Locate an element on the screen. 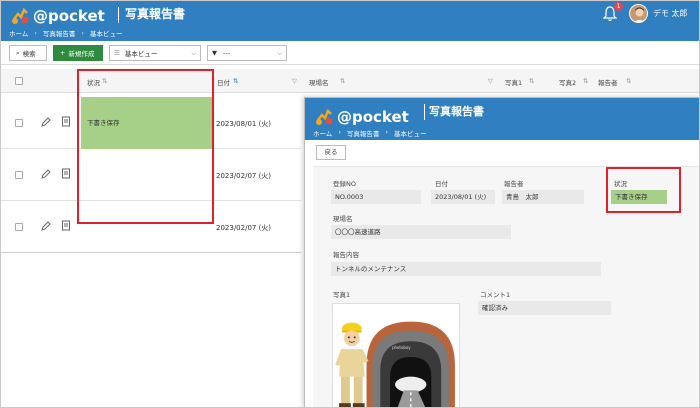 The height and width of the screenshot is (408, 700). reg-no-label: 登録NO is located at coordinates (344, 184).